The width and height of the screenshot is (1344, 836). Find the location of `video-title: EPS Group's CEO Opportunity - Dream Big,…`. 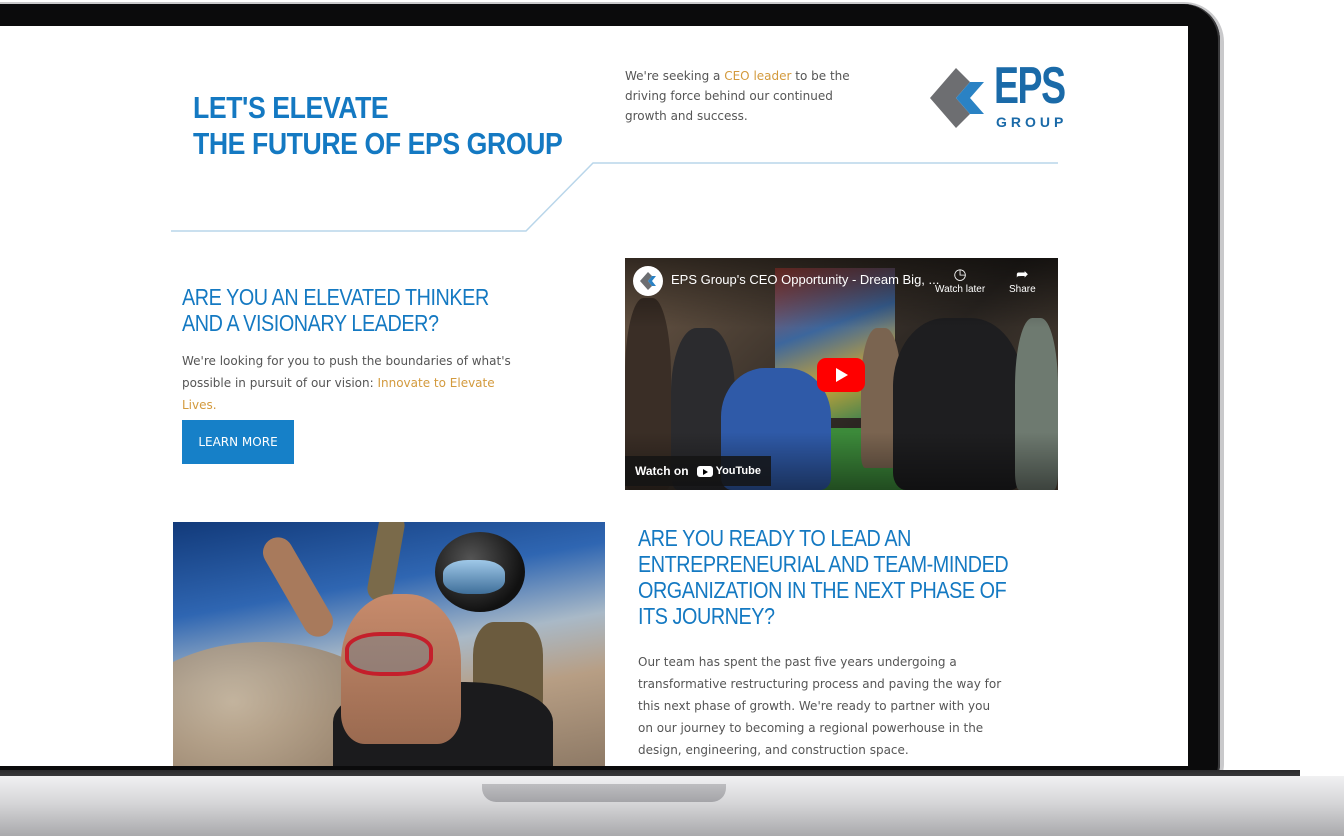

video-title: EPS Group's CEO Opportunity - Dream Big,… is located at coordinates (805, 279).